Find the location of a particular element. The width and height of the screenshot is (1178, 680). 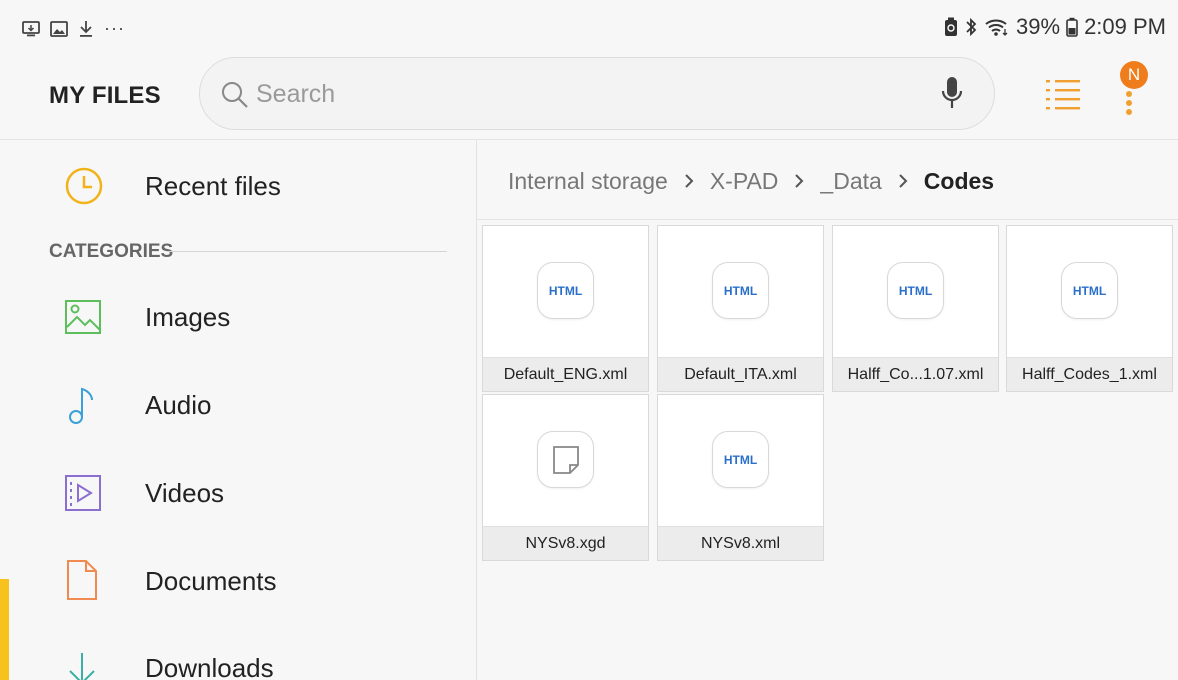

file-name: Halff_Co...1.07.xml is located at coordinates (915, 374).